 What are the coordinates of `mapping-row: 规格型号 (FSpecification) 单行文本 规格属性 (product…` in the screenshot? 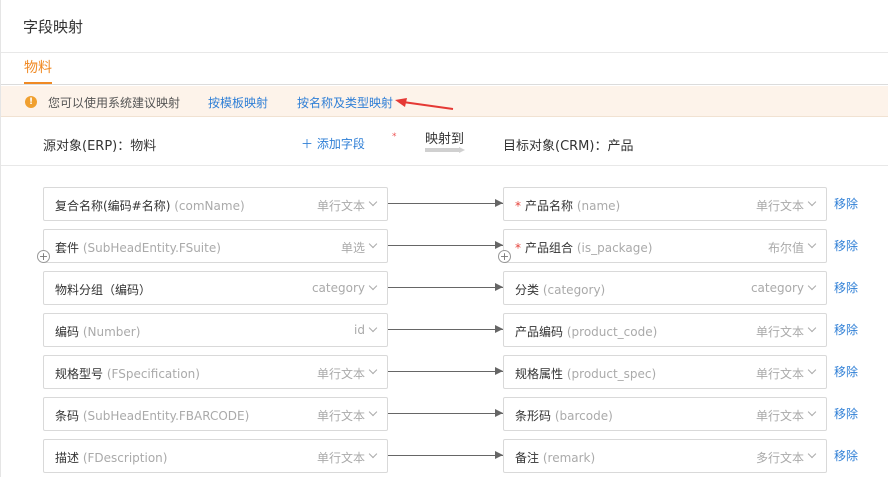 It's located at (444, 372).